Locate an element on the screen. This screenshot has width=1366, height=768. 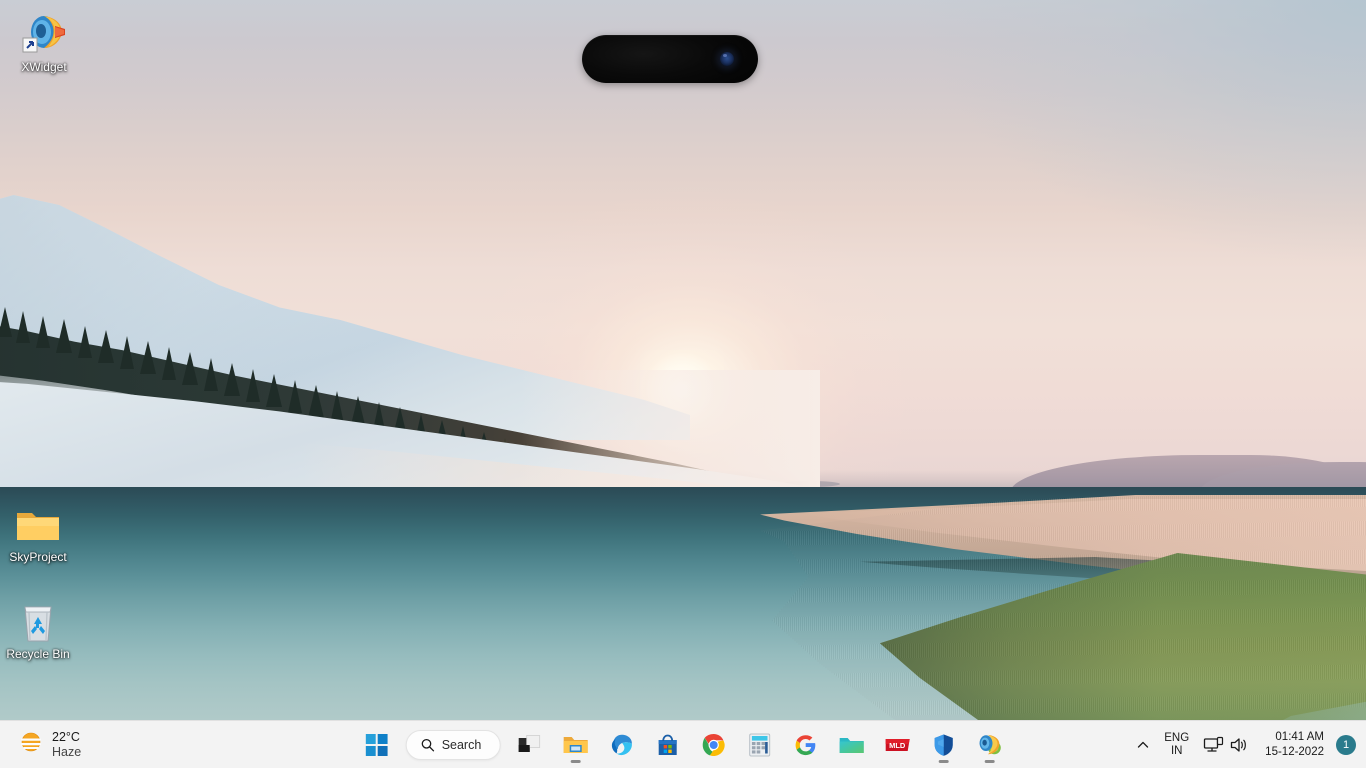
taskbar-app-mld: MLD is located at coordinates (897, 745).